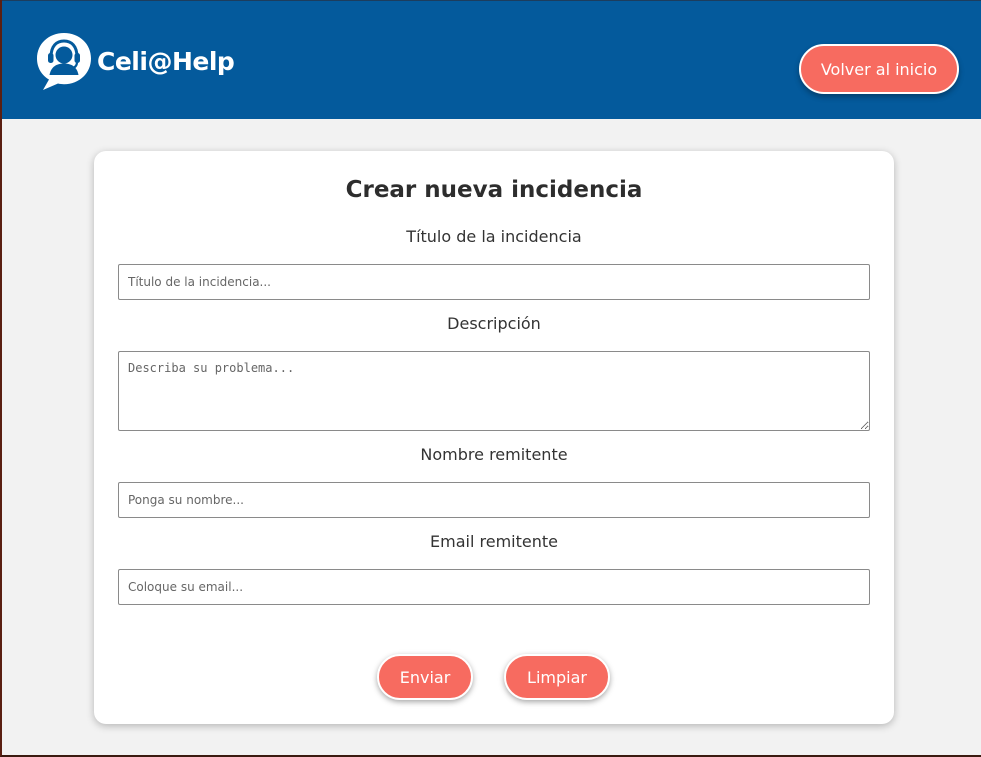 This screenshot has width=981, height=757. What do you see at coordinates (494, 500) in the screenshot?
I see `sender-name-input` at bounding box center [494, 500].